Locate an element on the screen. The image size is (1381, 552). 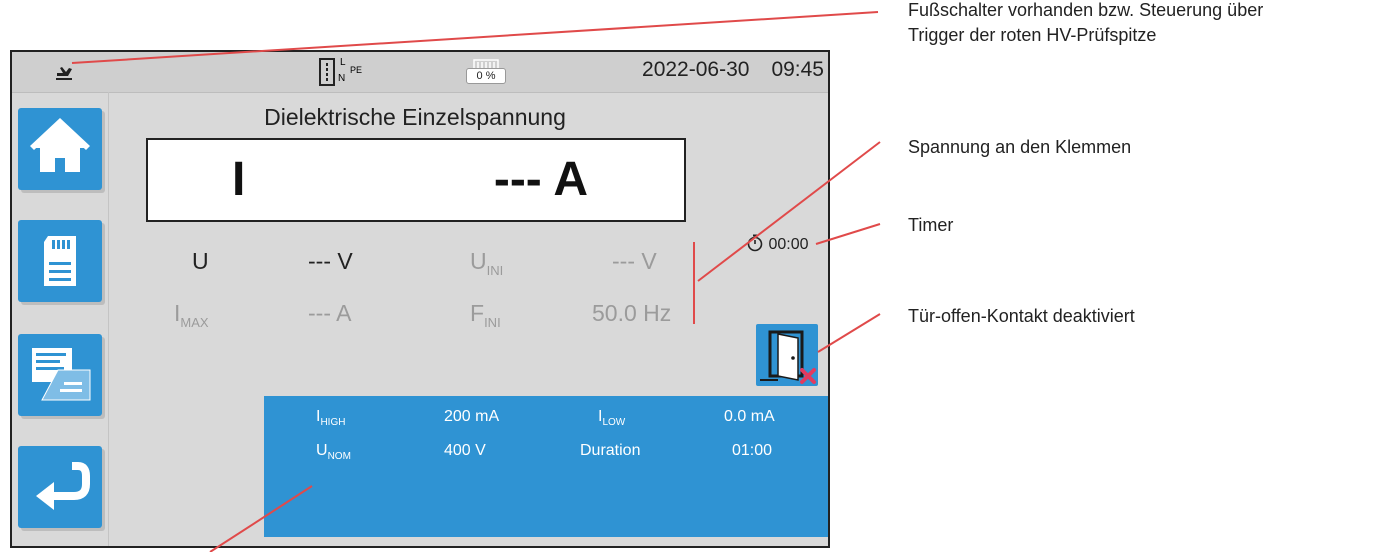
callout-voltage-terminals: Spannung an den Klemmen is located at coordinates (1020, 147).